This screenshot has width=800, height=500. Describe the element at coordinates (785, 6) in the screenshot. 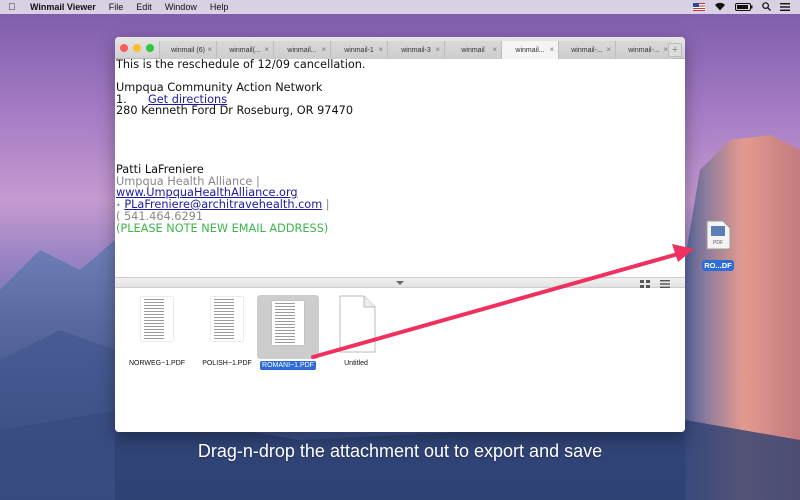

I see `notification-center-icon` at that location.